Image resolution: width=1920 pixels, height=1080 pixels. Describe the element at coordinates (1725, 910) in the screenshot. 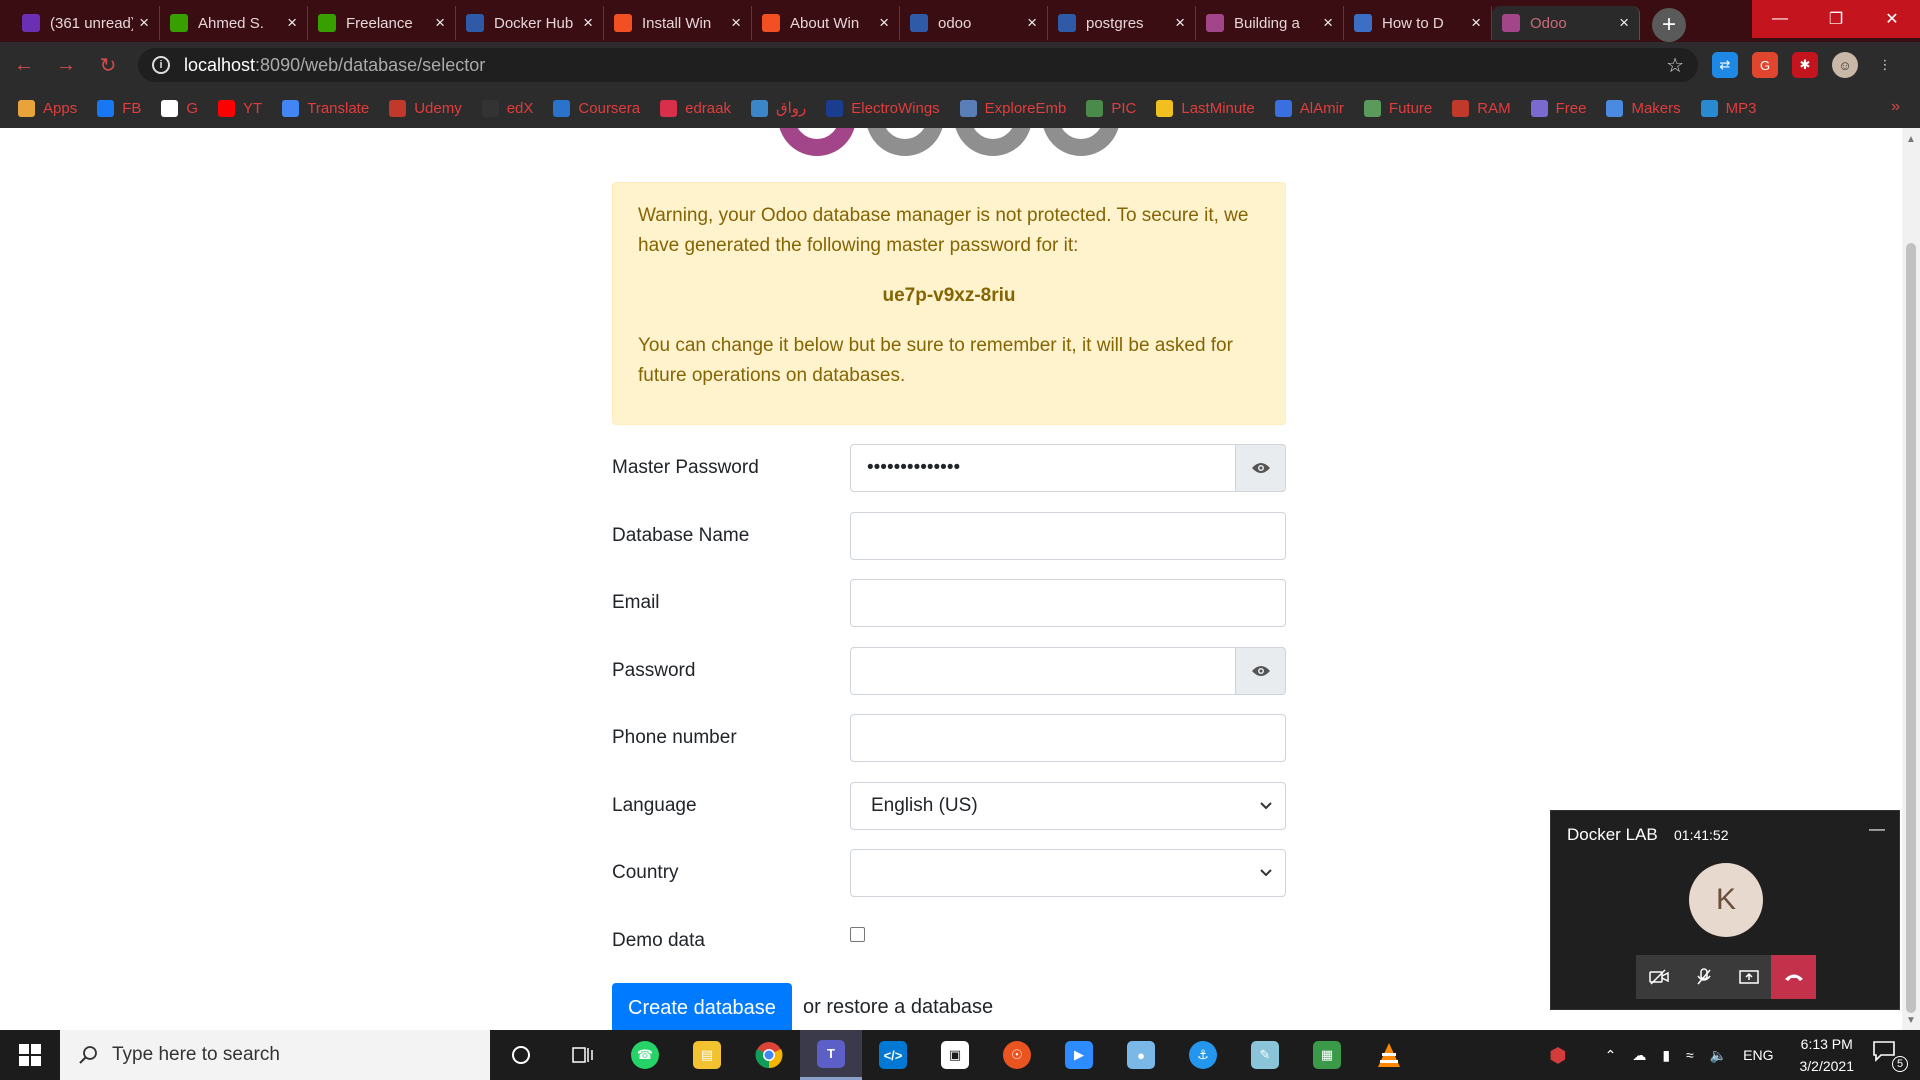

I see `teams-call-window: Docker LAB 01:41:52 — K` at that location.